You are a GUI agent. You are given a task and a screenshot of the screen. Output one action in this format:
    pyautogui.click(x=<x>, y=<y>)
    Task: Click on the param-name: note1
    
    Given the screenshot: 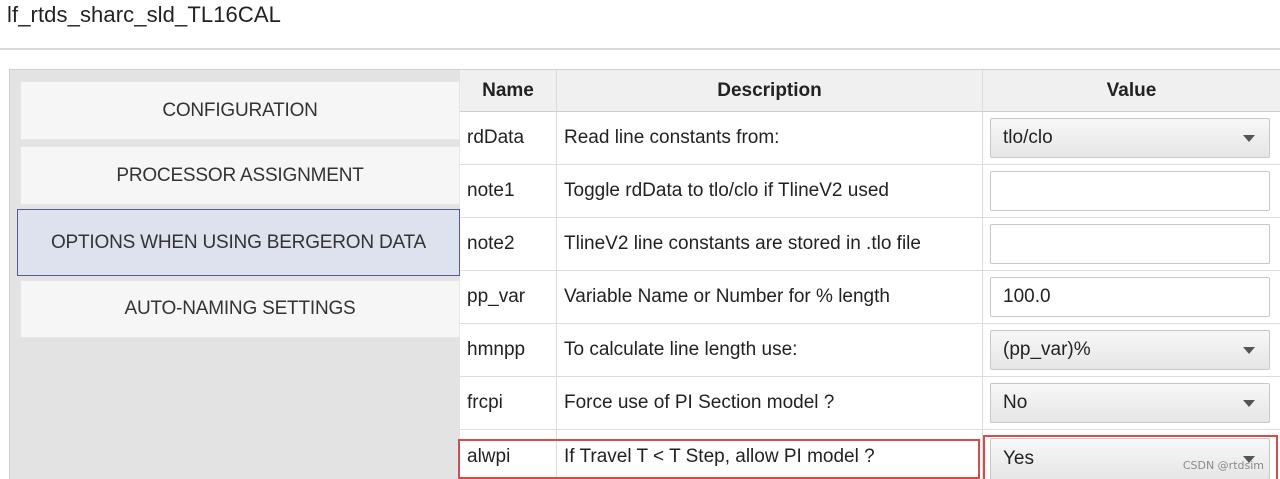 What is the action you would take?
    pyautogui.click(x=508, y=191)
    